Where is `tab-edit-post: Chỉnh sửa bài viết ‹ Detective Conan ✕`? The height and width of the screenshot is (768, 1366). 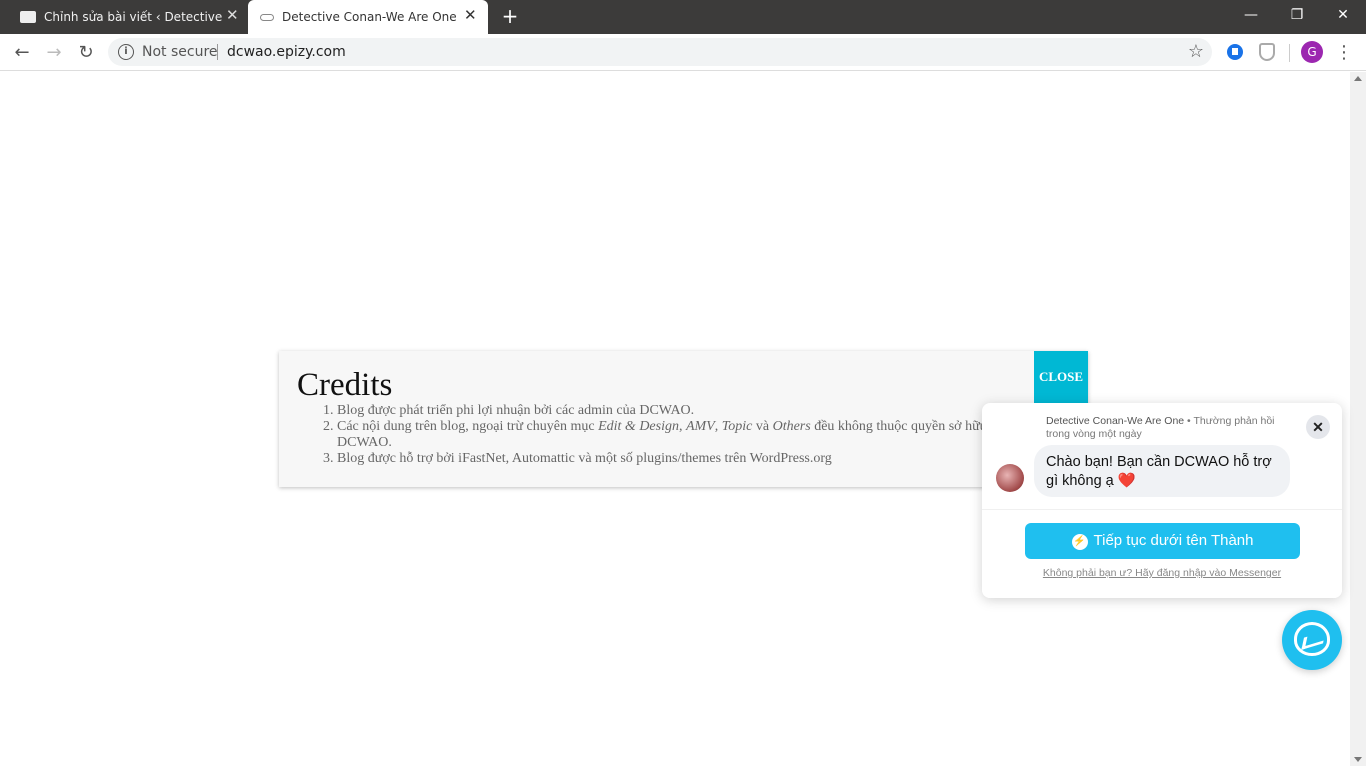 tab-edit-post: Chỉnh sửa bài viết ‹ Detective Conan ✕ is located at coordinates (129, 17).